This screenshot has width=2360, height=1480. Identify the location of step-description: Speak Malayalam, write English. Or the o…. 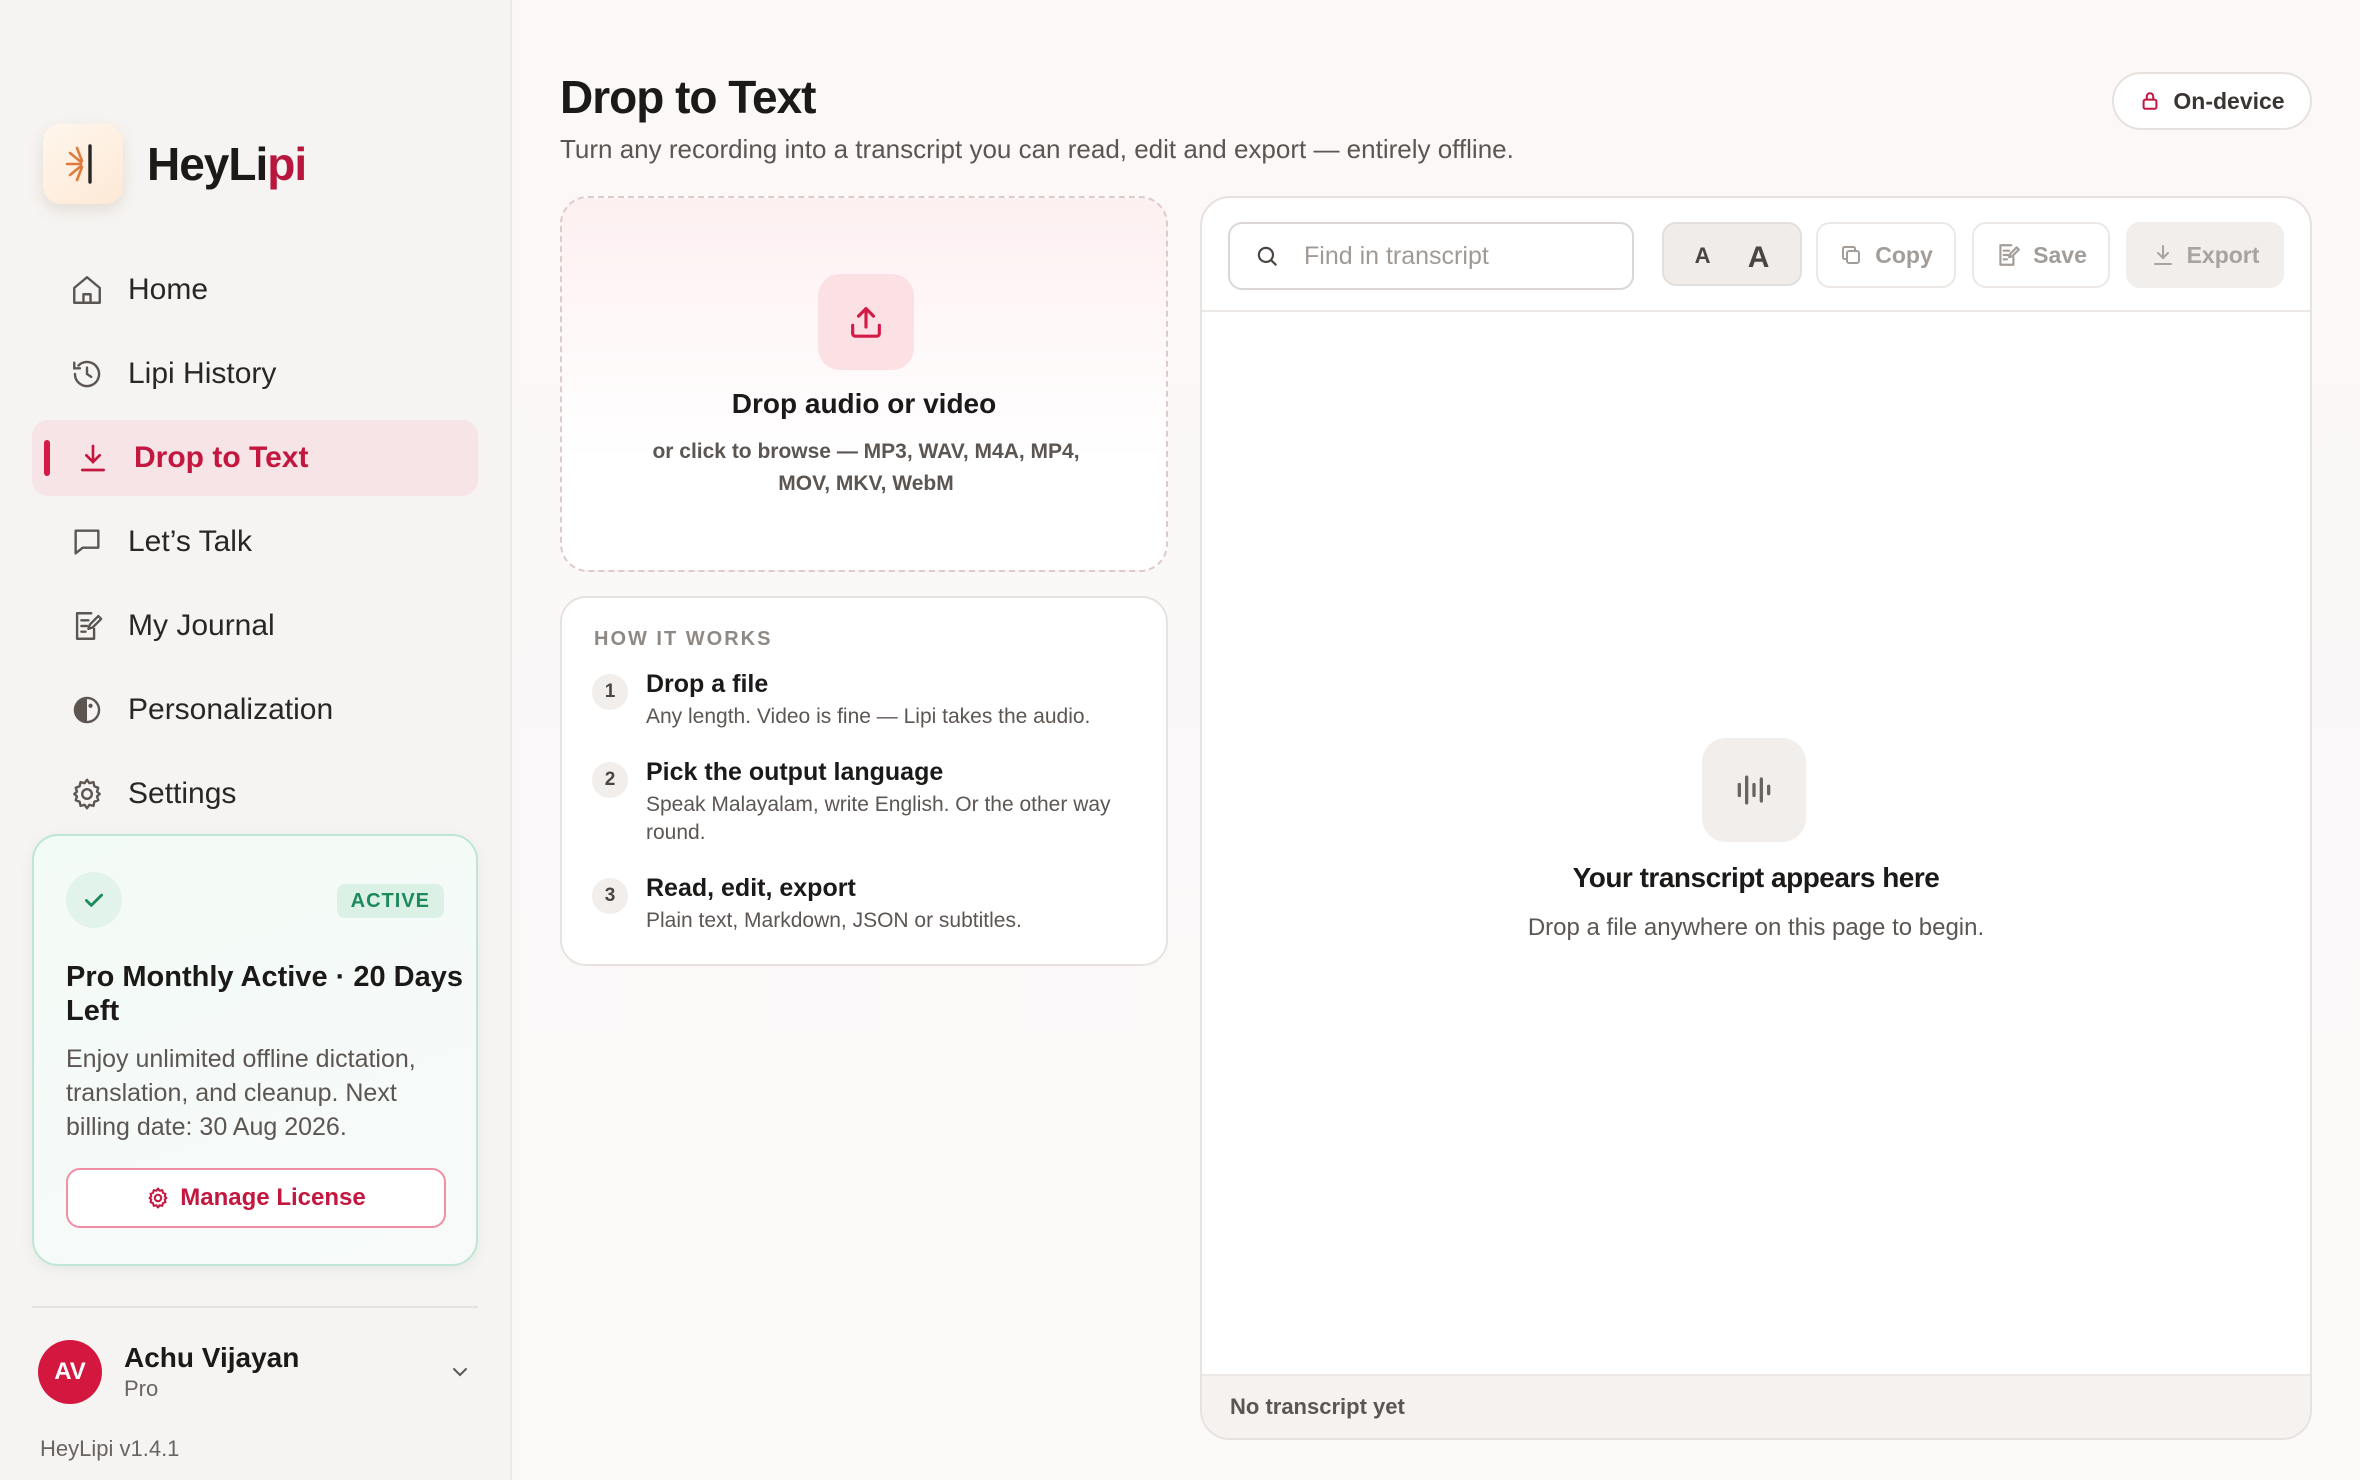
(878, 818).